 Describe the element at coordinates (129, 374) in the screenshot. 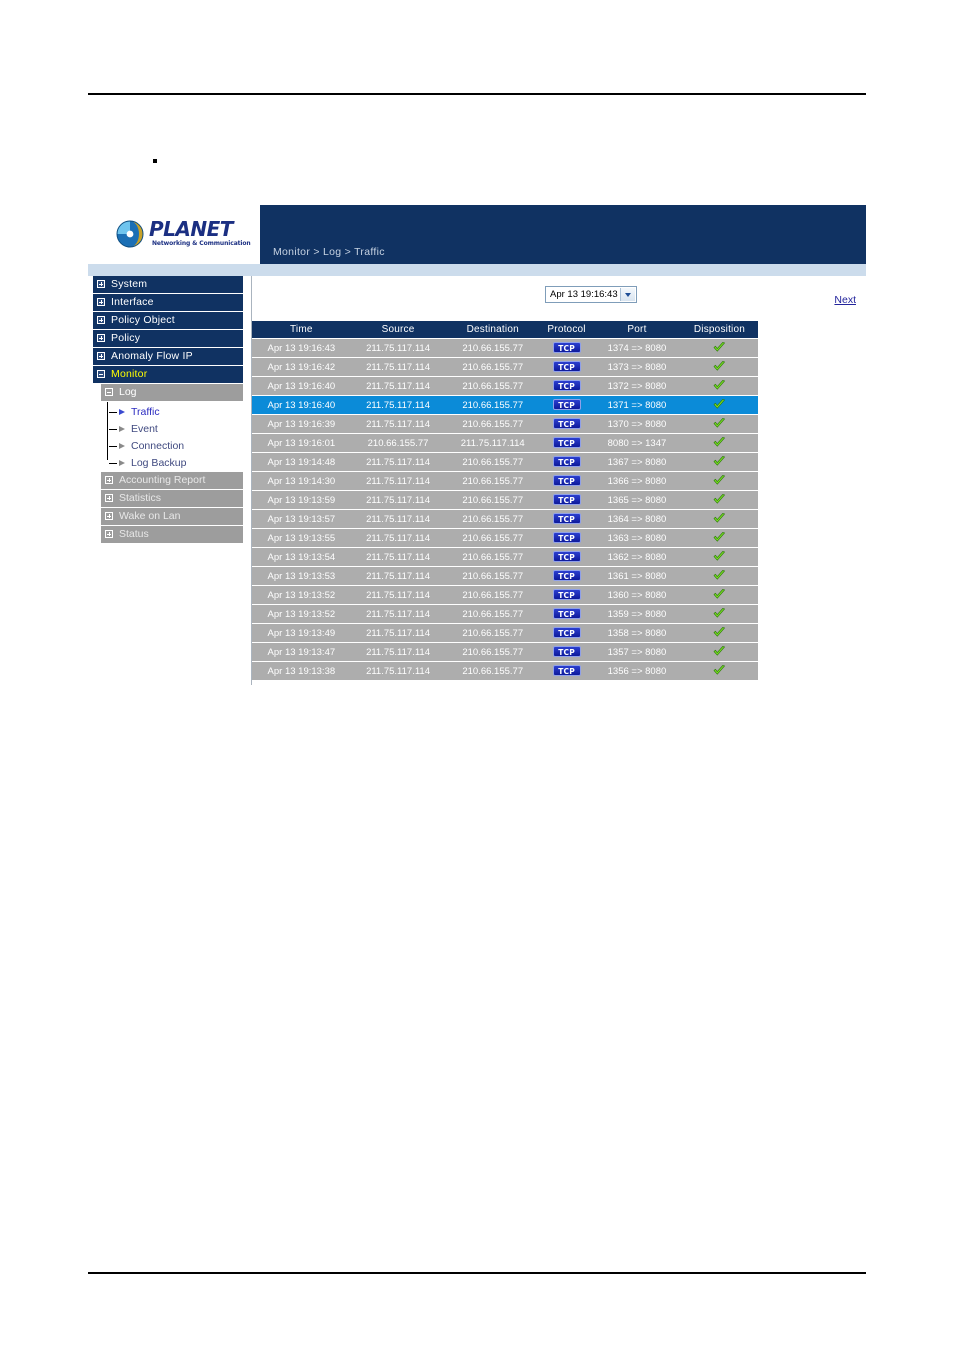

I see `sidebar-item-label: Monitor` at that location.